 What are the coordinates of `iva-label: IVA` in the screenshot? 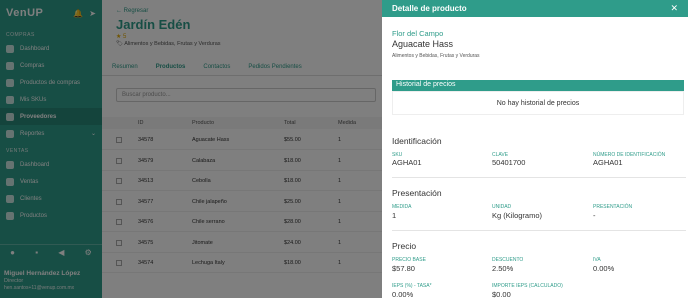 It's located at (597, 260).